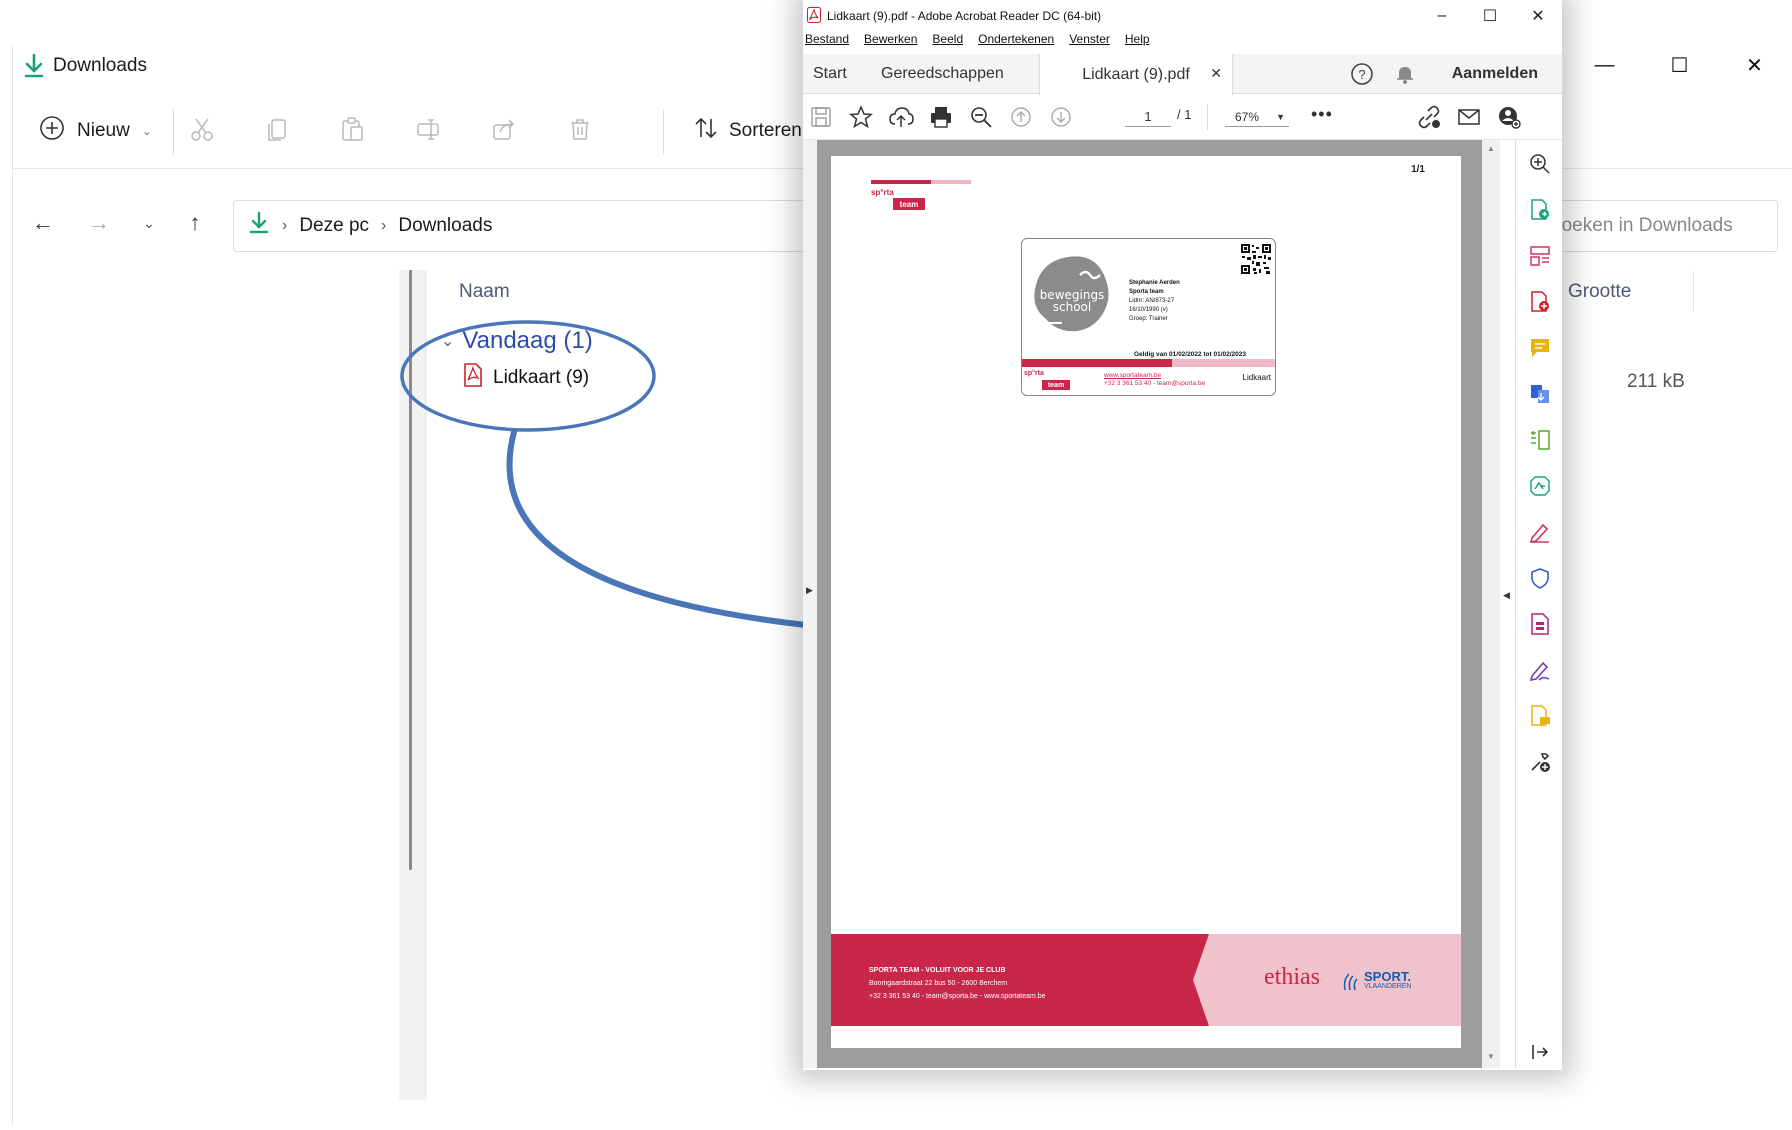  Describe the element at coordinates (861, 117) in the screenshot. I see `star-icon` at that location.